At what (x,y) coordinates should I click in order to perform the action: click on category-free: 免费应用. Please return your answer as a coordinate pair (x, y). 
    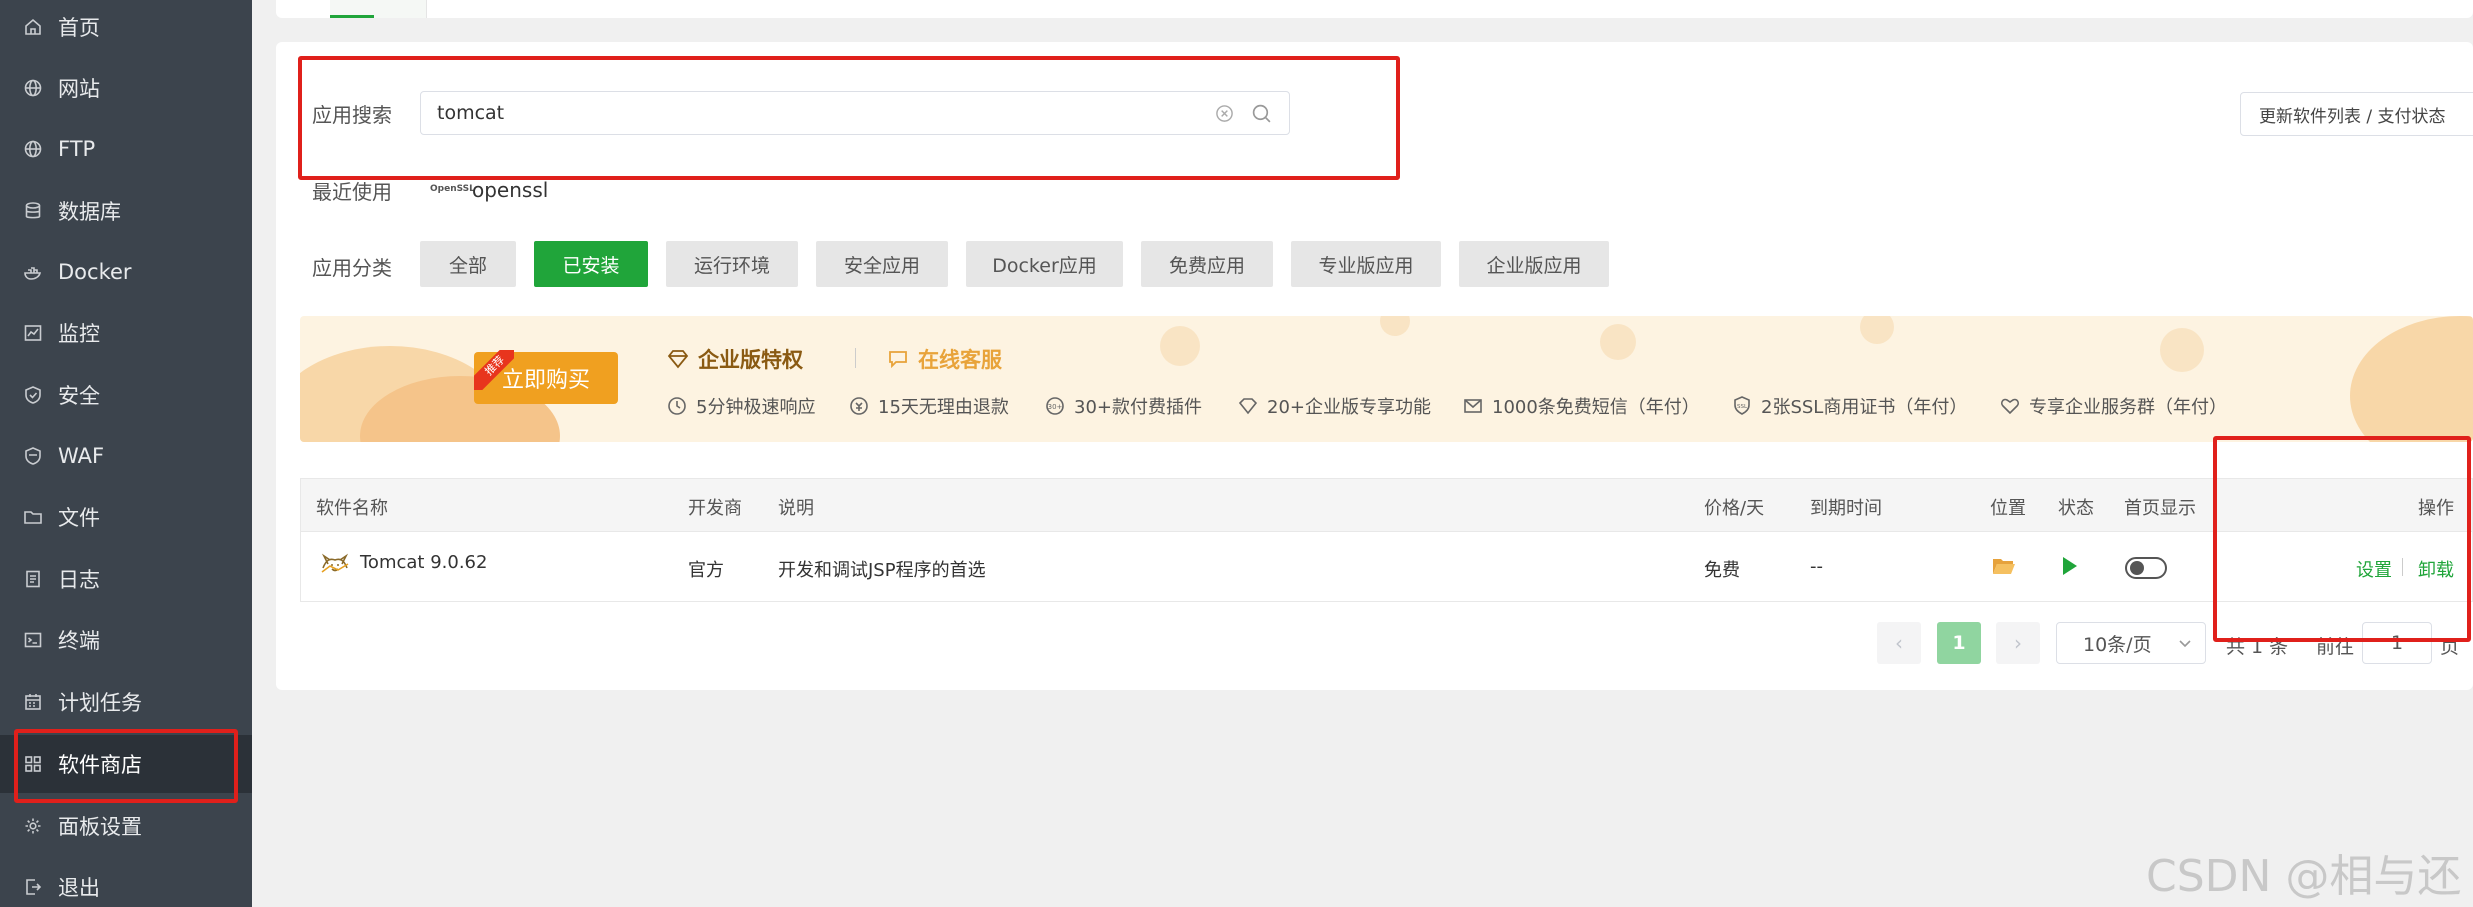
    Looking at the image, I should click on (1207, 264).